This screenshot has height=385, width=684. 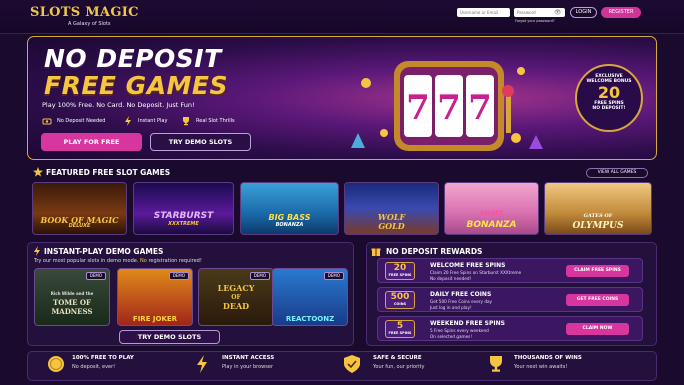 I want to click on game-card-starburst: STARBURST XXXTREME, so click(x=183, y=208).